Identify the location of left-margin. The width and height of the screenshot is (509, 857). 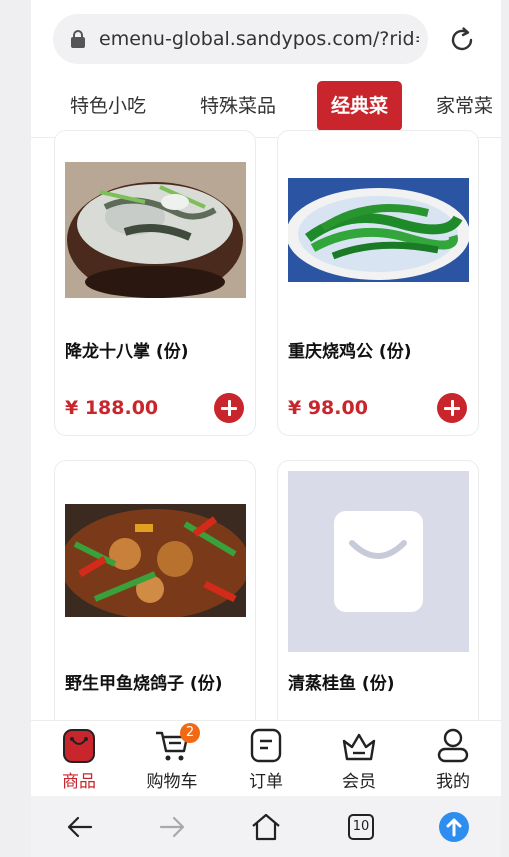
(15, 428).